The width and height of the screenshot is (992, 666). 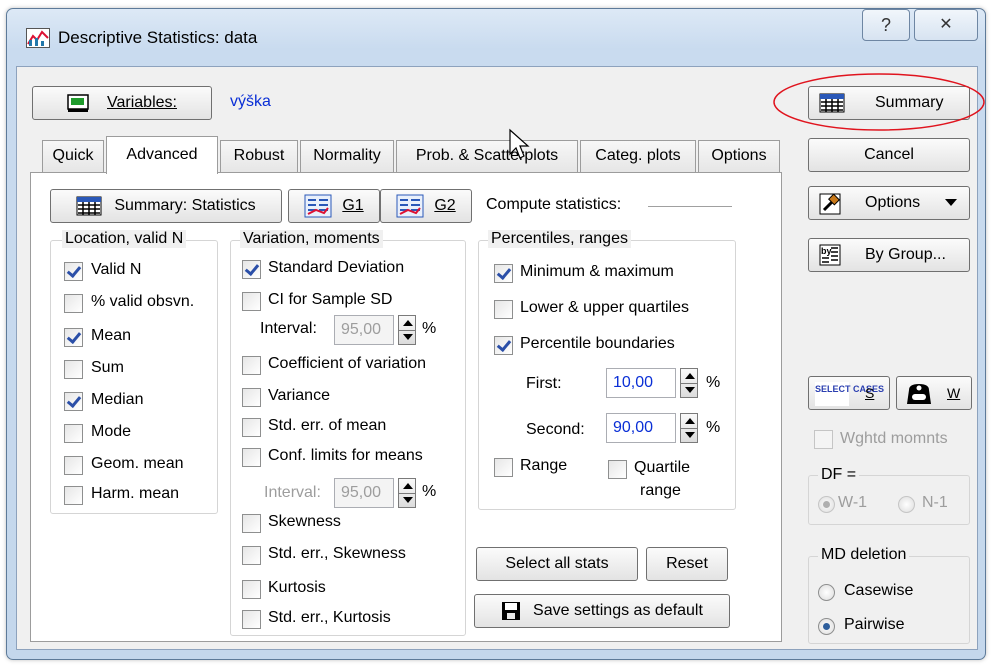 What do you see at coordinates (426, 206) in the screenshot?
I see `g2-graph-button: G2` at bounding box center [426, 206].